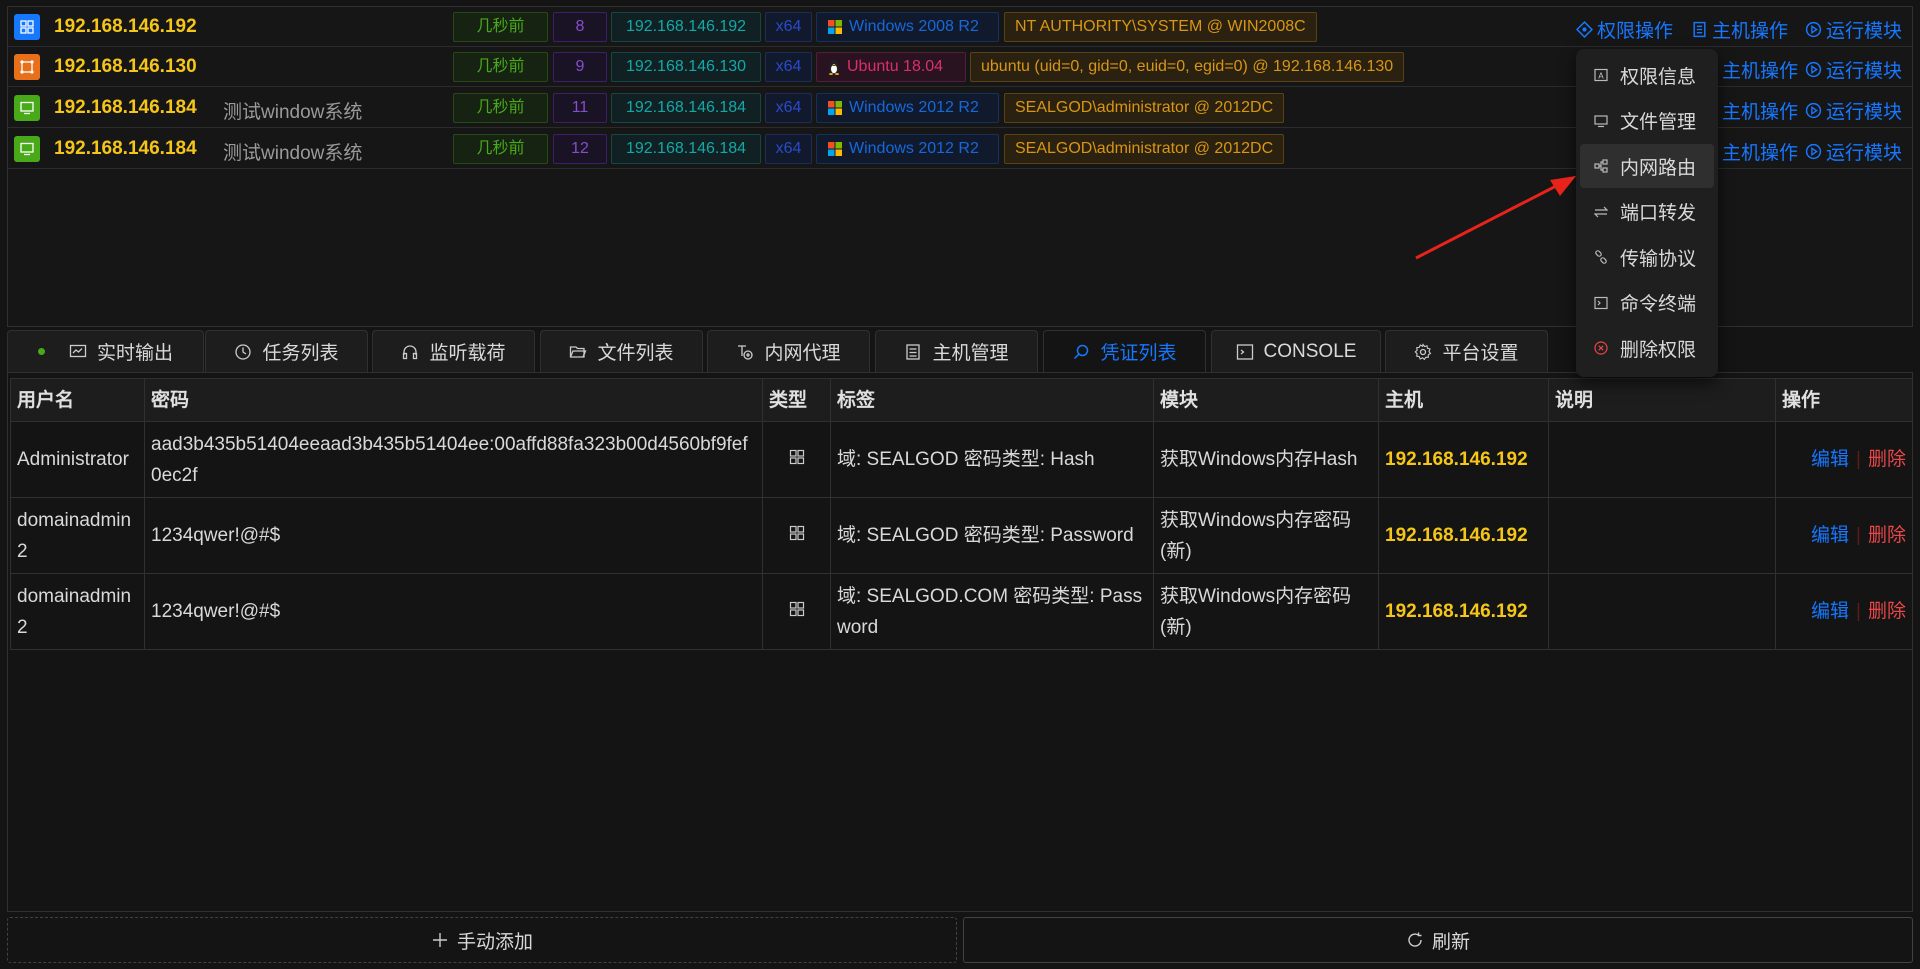  What do you see at coordinates (956, 351) in the screenshot?
I see `tab-host-management: 主机管理` at bounding box center [956, 351].